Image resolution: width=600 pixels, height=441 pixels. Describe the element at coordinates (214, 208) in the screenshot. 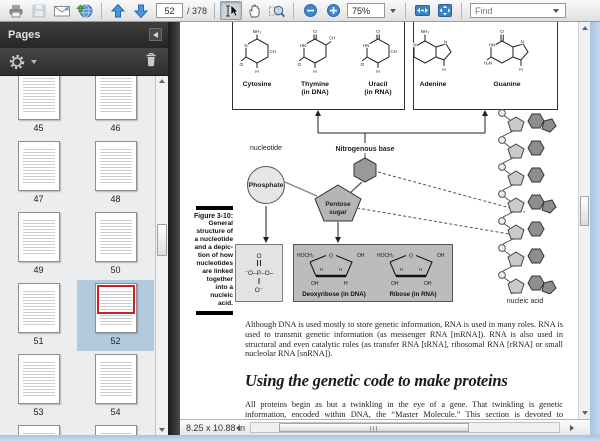

I see `caption-top-bar` at that location.